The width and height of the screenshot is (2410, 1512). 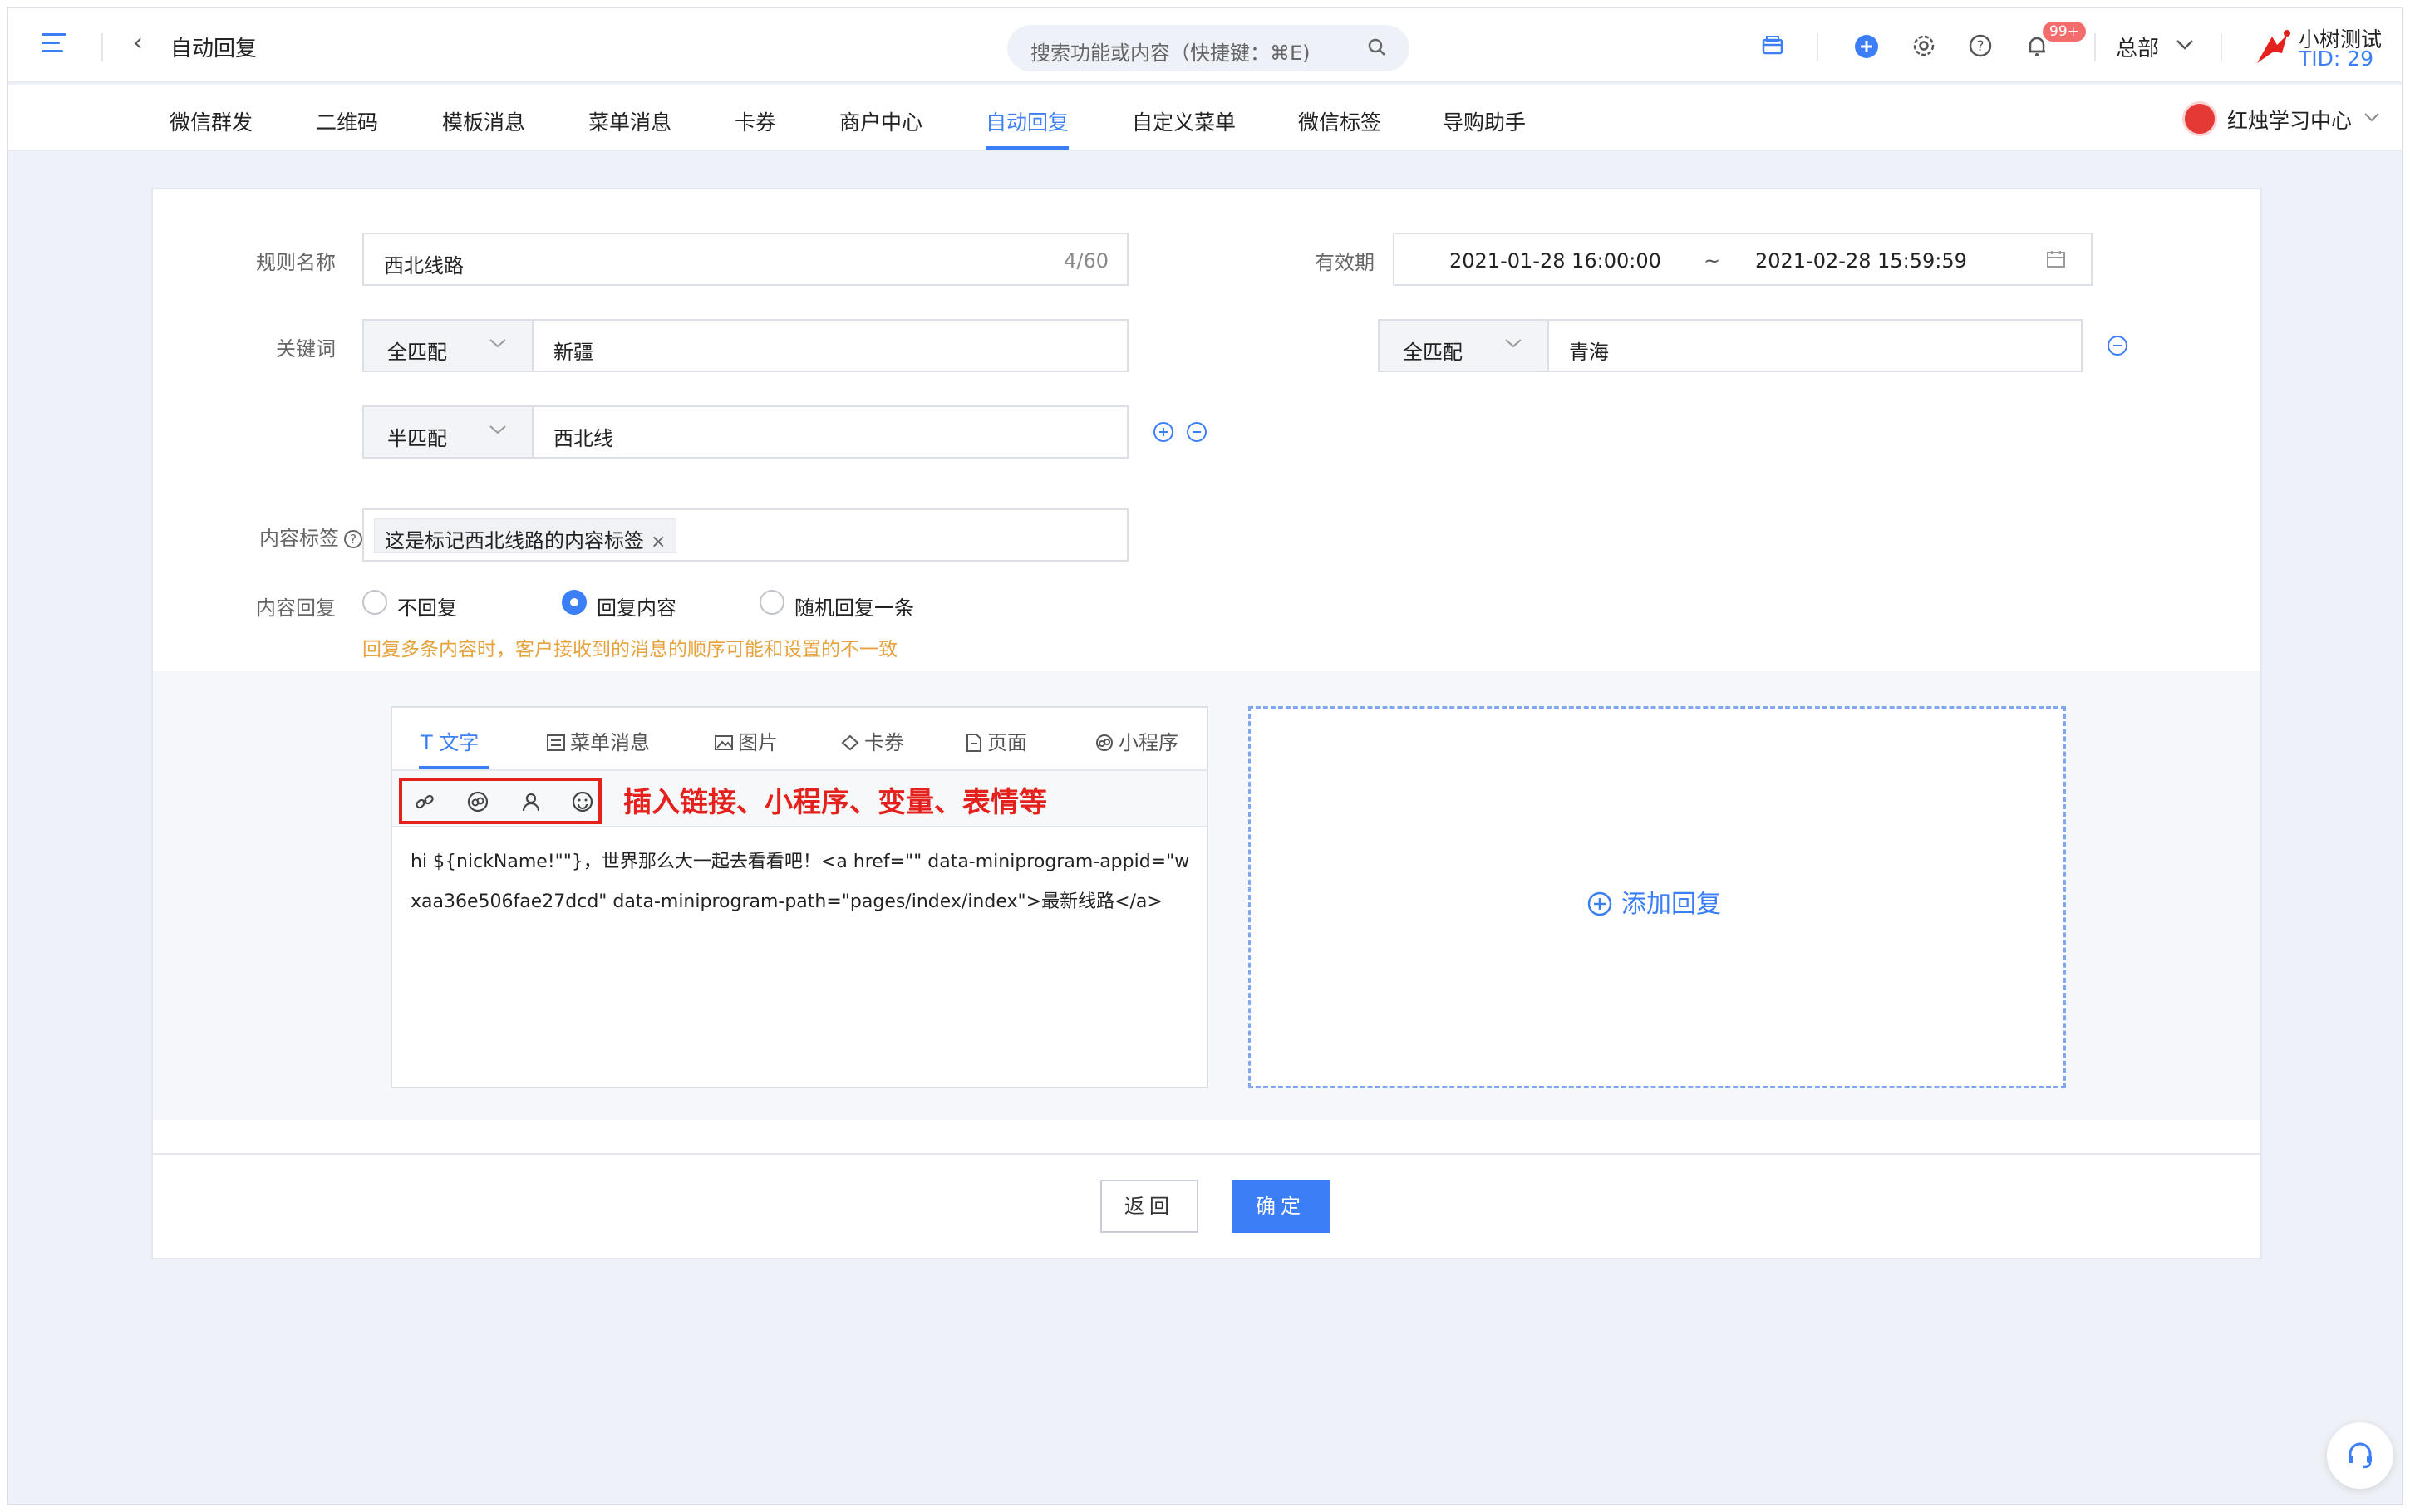 What do you see at coordinates (1671, 904) in the screenshot?
I see `add-reply-label: 添加回复` at bounding box center [1671, 904].